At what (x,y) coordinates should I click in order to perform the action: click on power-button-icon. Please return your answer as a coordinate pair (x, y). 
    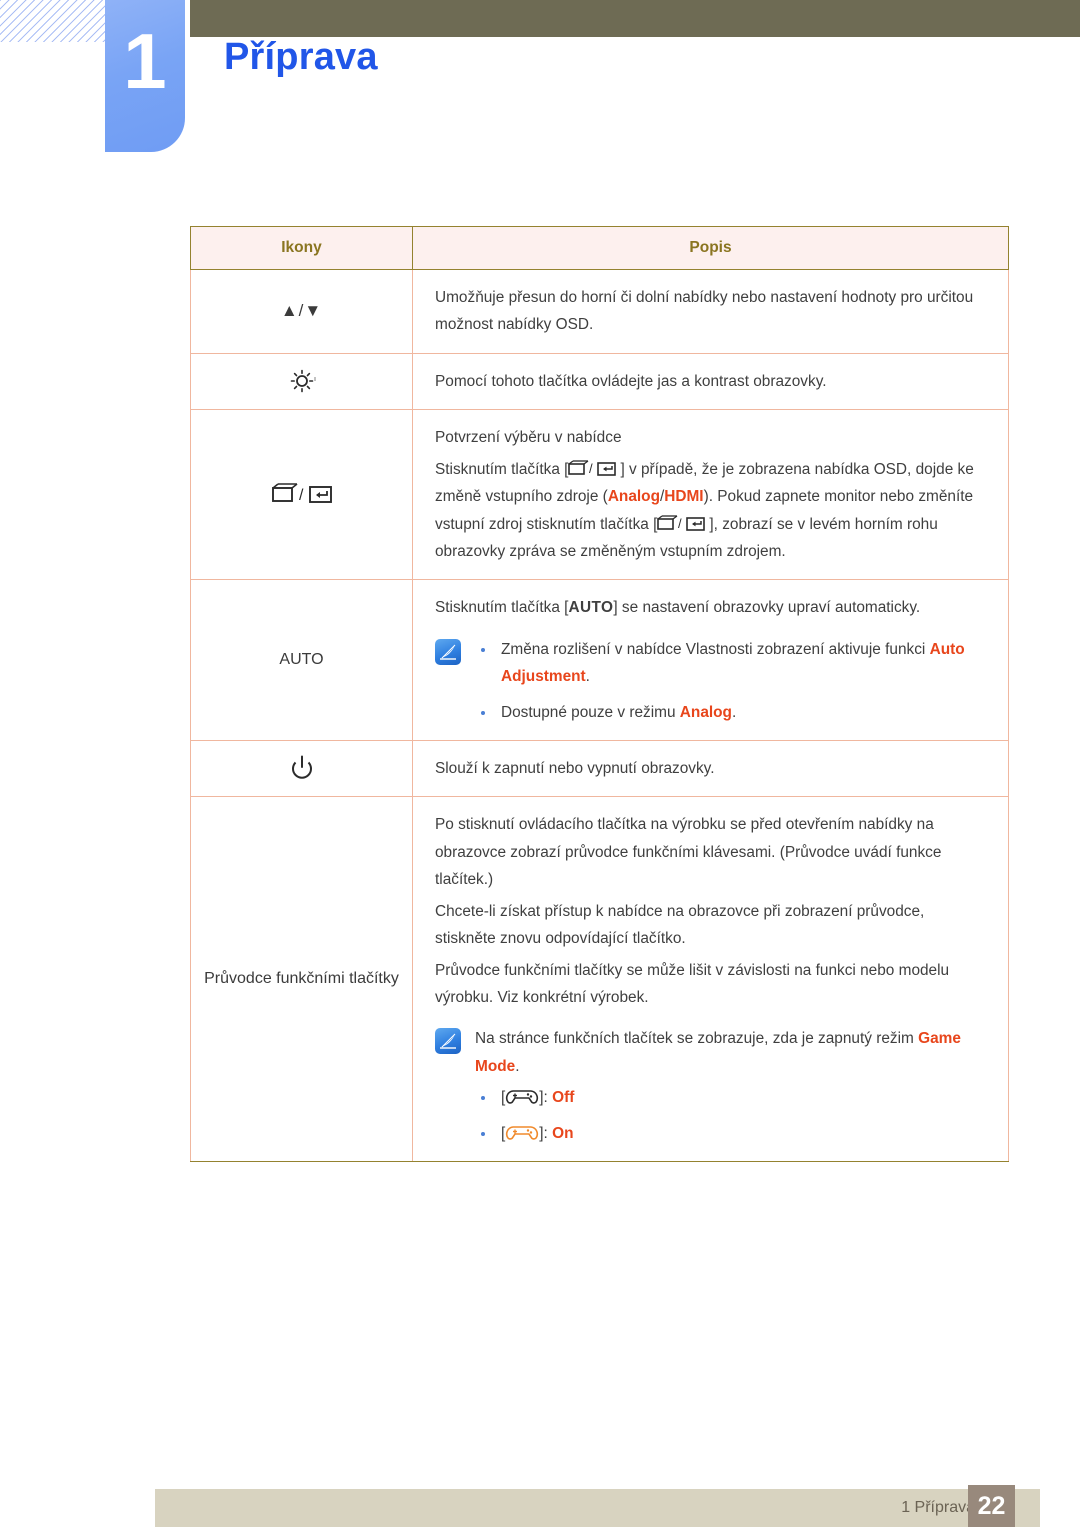
    Looking at the image, I should click on (302, 768).